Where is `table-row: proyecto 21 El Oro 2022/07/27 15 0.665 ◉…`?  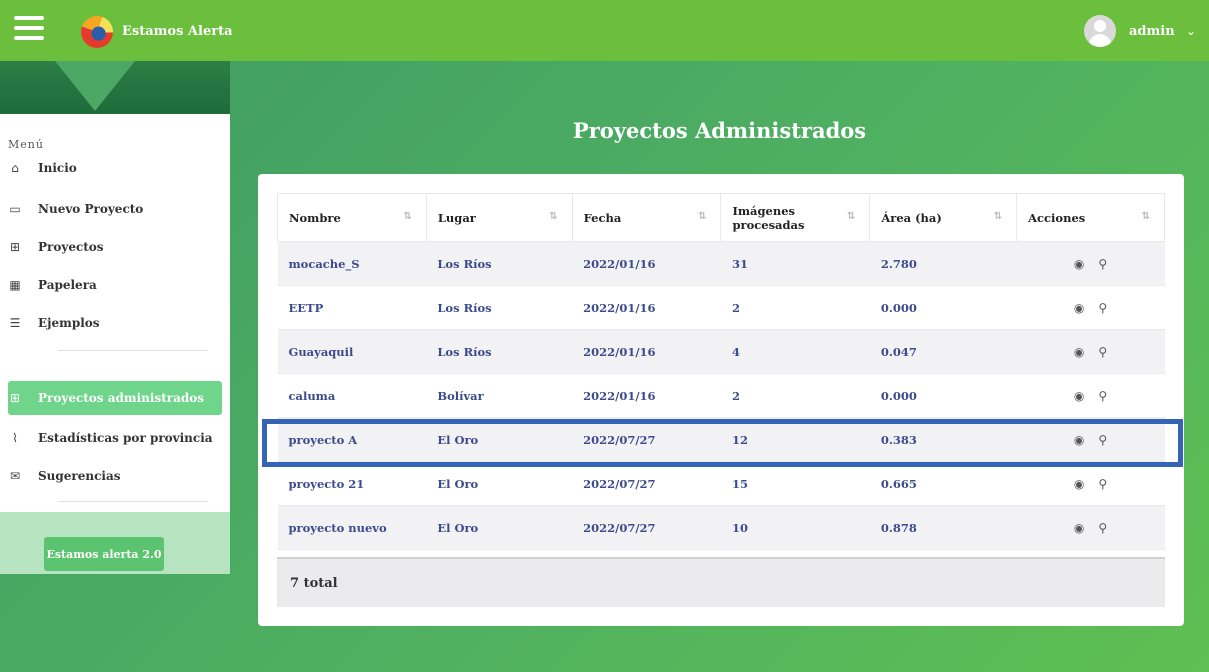 table-row: proyecto 21 El Oro 2022/07/27 15 0.665 ◉… is located at coordinates (721, 483).